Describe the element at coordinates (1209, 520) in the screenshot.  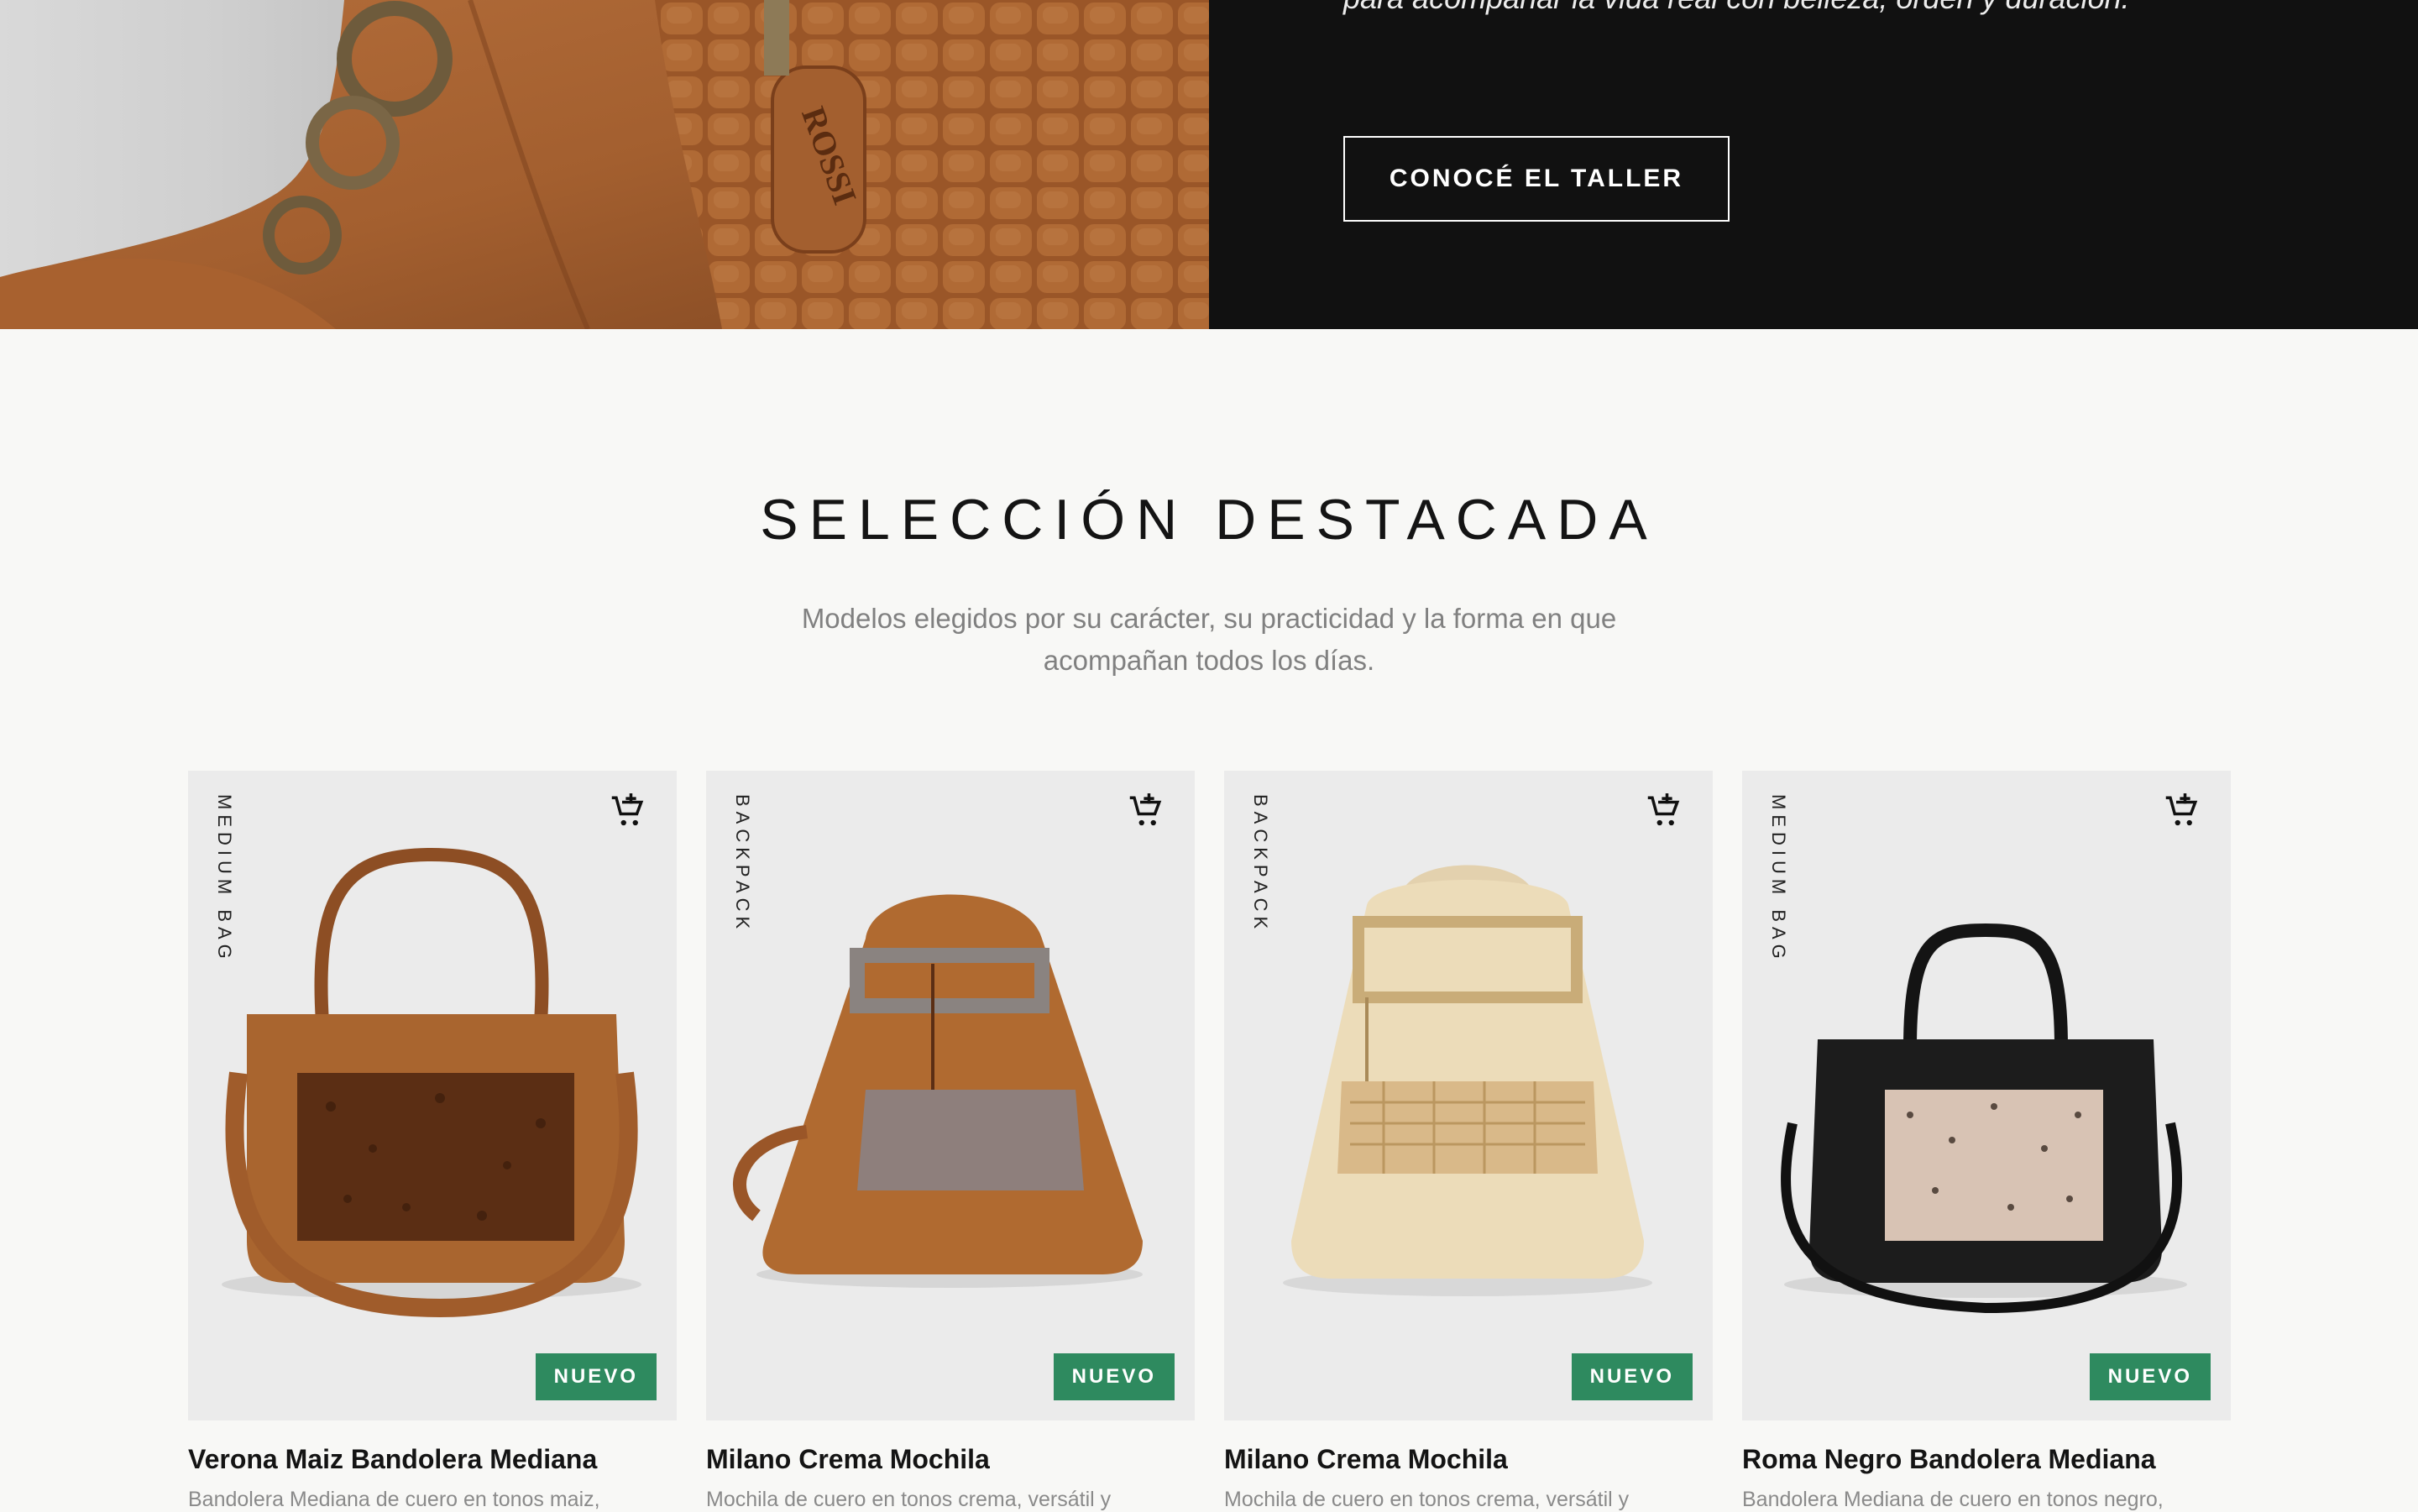
I see `section-title: SELECCIÓN DESTACADA` at that location.